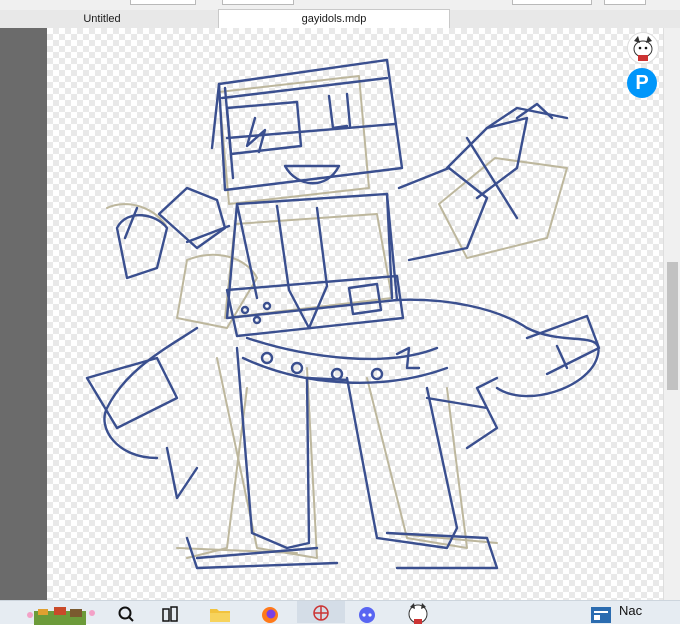 Image resolution: width=680 pixels, height=625 pixels. Describe the element at coordinates (23, 314) in the screenshot. I see `canvas-side-panel` at that location.